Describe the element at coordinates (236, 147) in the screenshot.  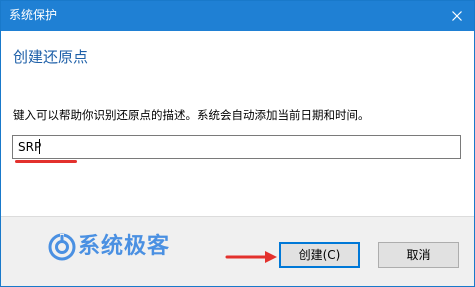
I see `restore-point-description-input` at that location.